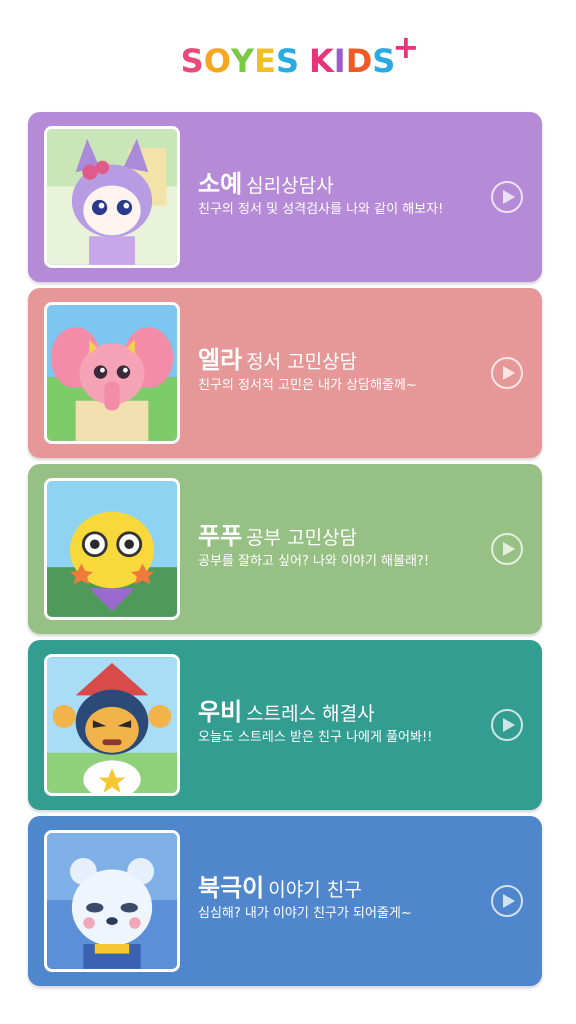 This screenshot has height=1024, width=576. I want to click on character-card-ella: 엘라 정서 고민상담 친구의 정서적 고민은 내가 상담해줄께~, so click(285, 373).